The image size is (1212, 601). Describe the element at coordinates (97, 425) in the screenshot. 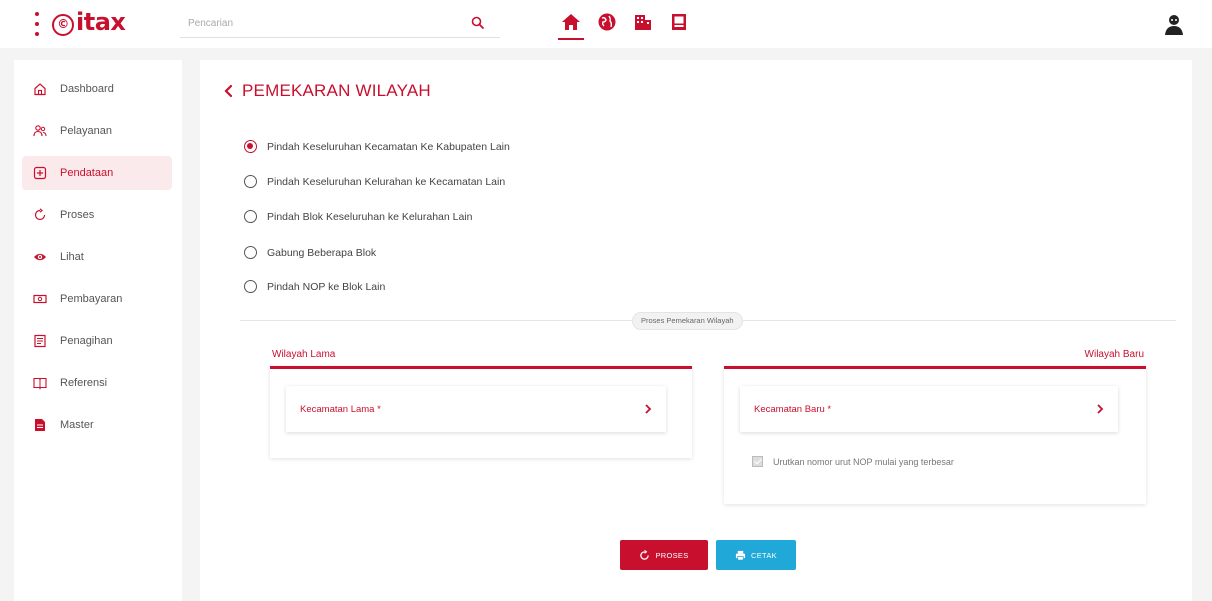

I see `sidebar-item-master: Master` at that location.